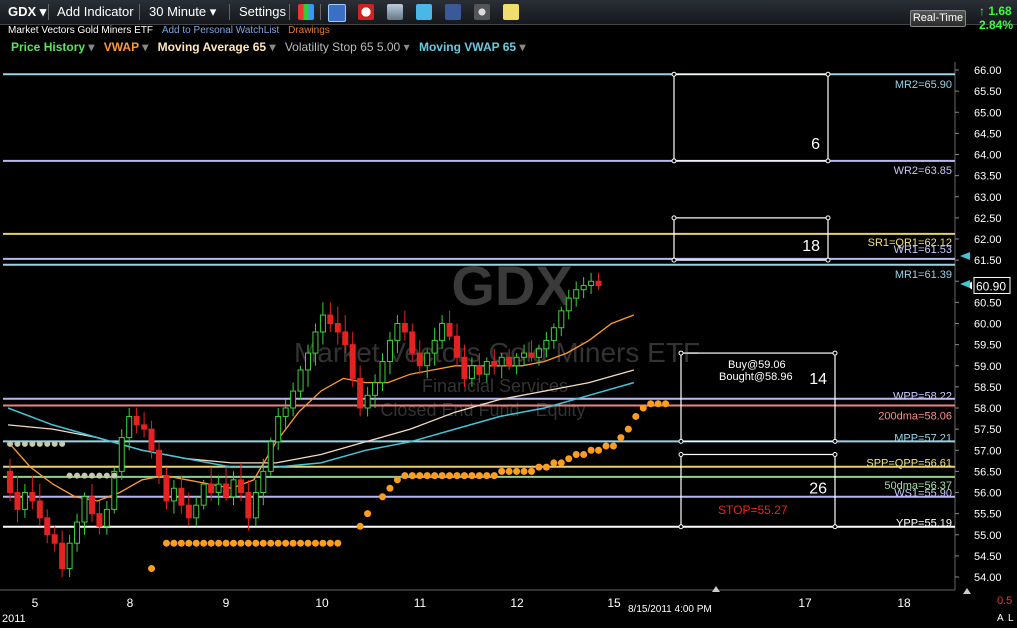 Image resolution: width=1017 pixels, height=628 pixels. What do you see at coordinates (988, 92) in the screenshot?
I see `y-tick-label: 65.50` at bounding box center [988, 92].